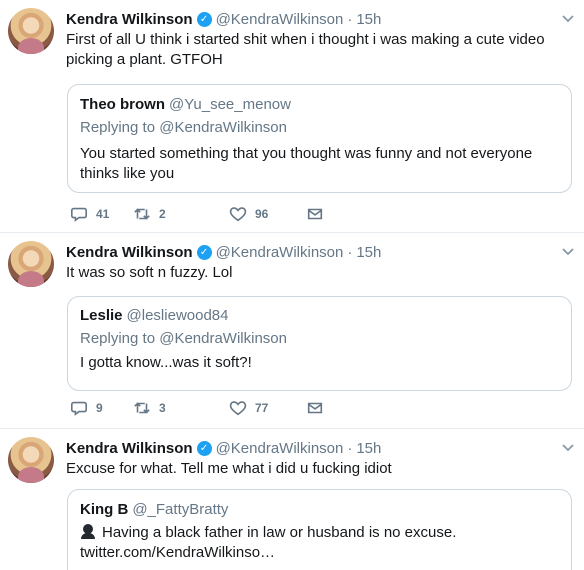 The height and width of the screenshot is (570, 584). What do you see at coordinates (319, 316) in the screenshot?
I see `quoted-tweet-header: Leslie @lesliewood84` at bounding box center [319, 316].